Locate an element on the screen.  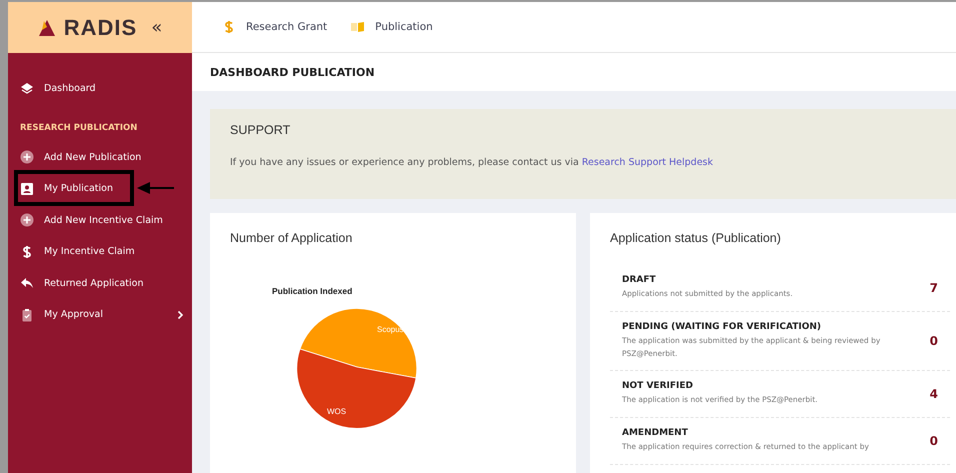
support-text: If you have any issues or experience any problems, please contact us via Research Support Helpdesk is located at coordinates (472, 162).